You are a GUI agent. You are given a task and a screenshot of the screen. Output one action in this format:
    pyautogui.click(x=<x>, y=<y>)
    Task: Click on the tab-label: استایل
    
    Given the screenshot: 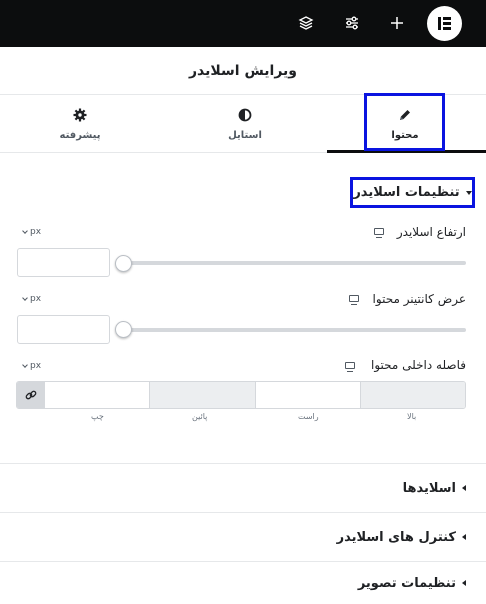 What is the action you would take?
    pyautogui.click(x=245, y=135)
    